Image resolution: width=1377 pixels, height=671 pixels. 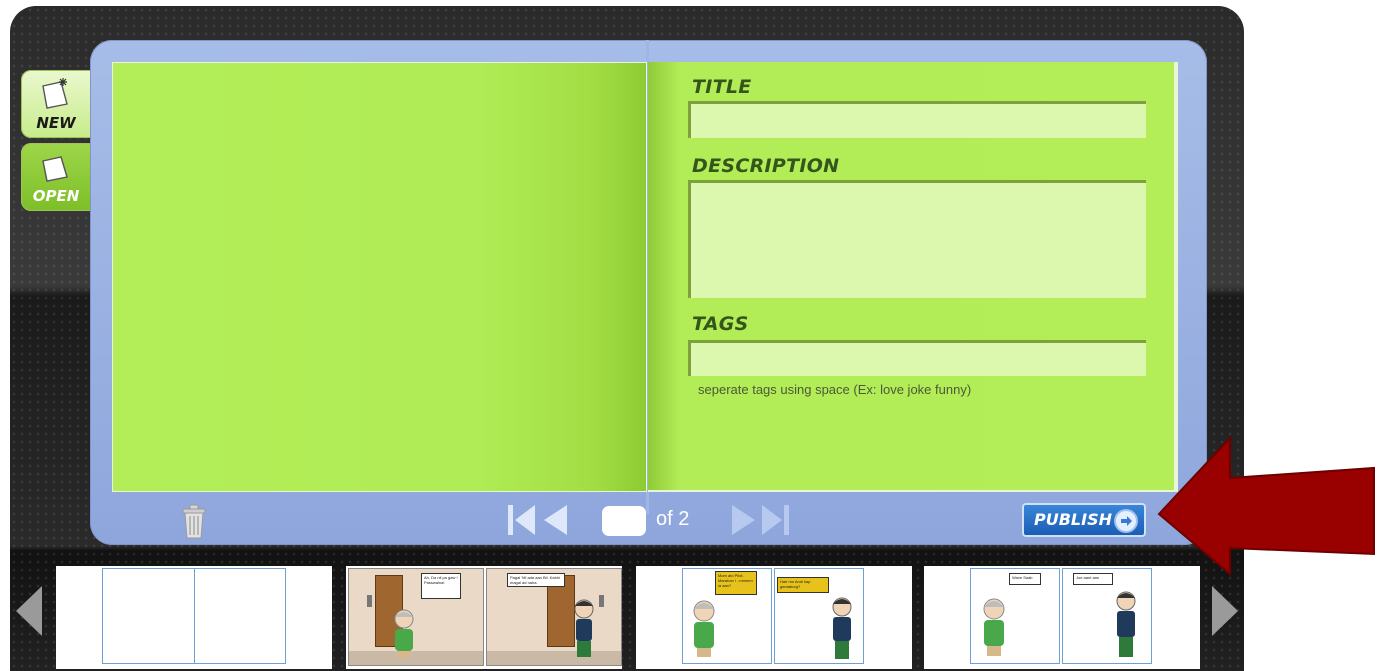 What do you see at coordinates (555, 520) in the screenshot?
I see `previous-page-icon` at bounding box center [555, 520].